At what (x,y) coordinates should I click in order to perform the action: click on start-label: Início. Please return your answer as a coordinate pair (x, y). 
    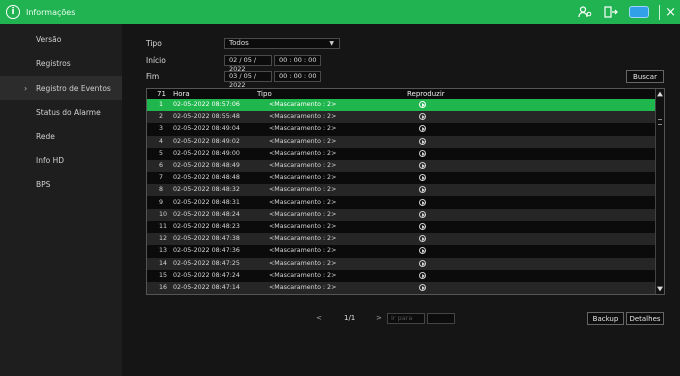
    Looking at the image, I should click on (156, 60).